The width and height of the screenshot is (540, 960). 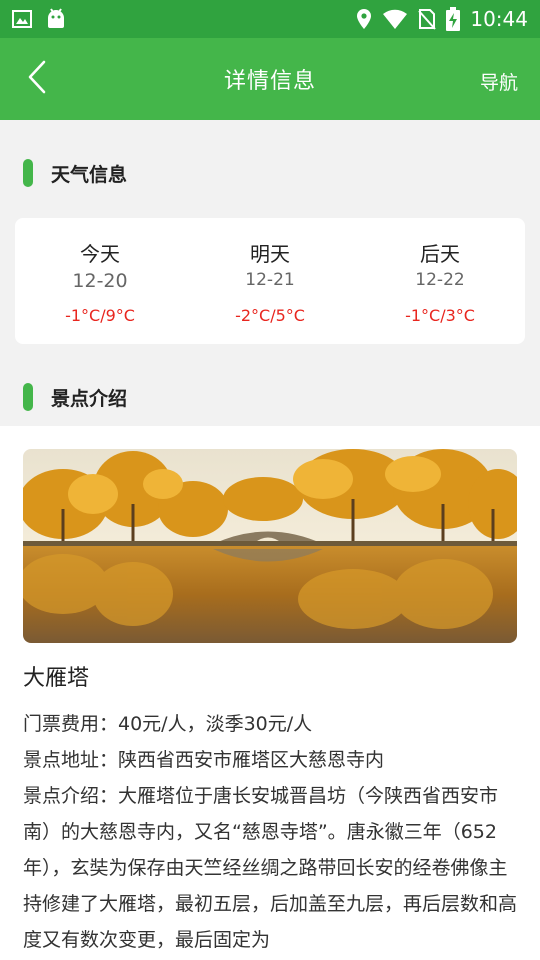 I want to click on weather-day-date: 12-21, so click(x=270, y=280).